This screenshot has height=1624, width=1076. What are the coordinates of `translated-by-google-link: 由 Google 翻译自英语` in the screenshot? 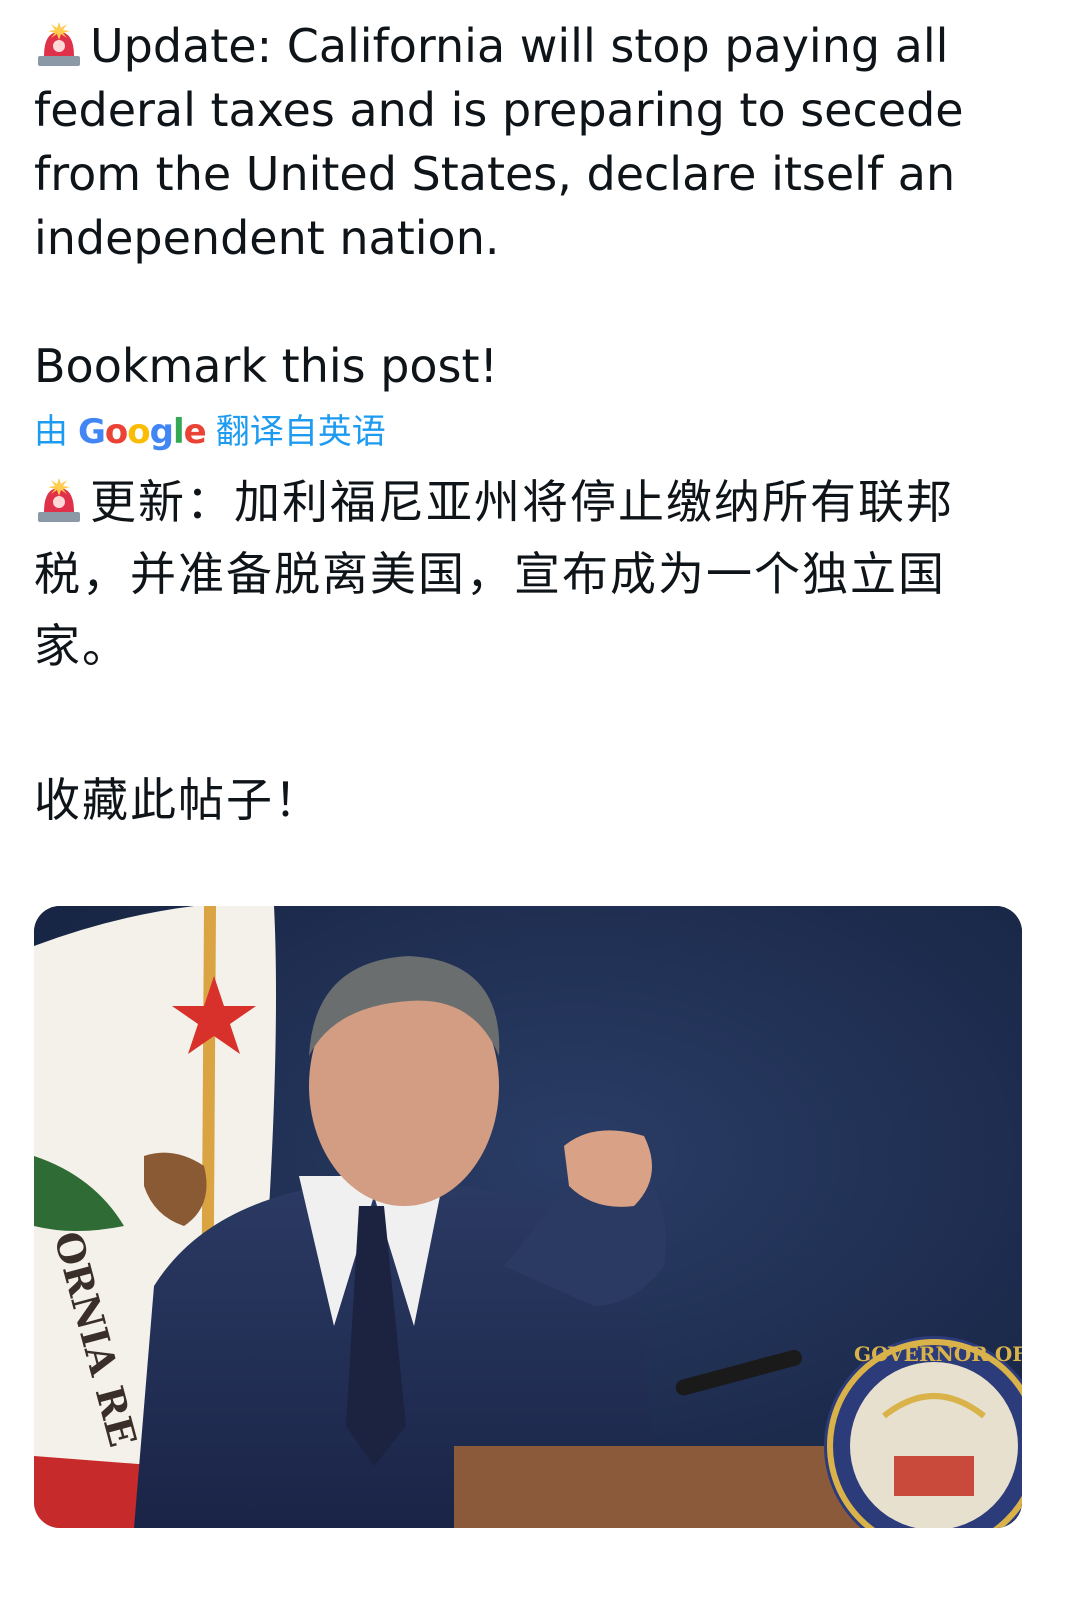 It's located at (539, 432).